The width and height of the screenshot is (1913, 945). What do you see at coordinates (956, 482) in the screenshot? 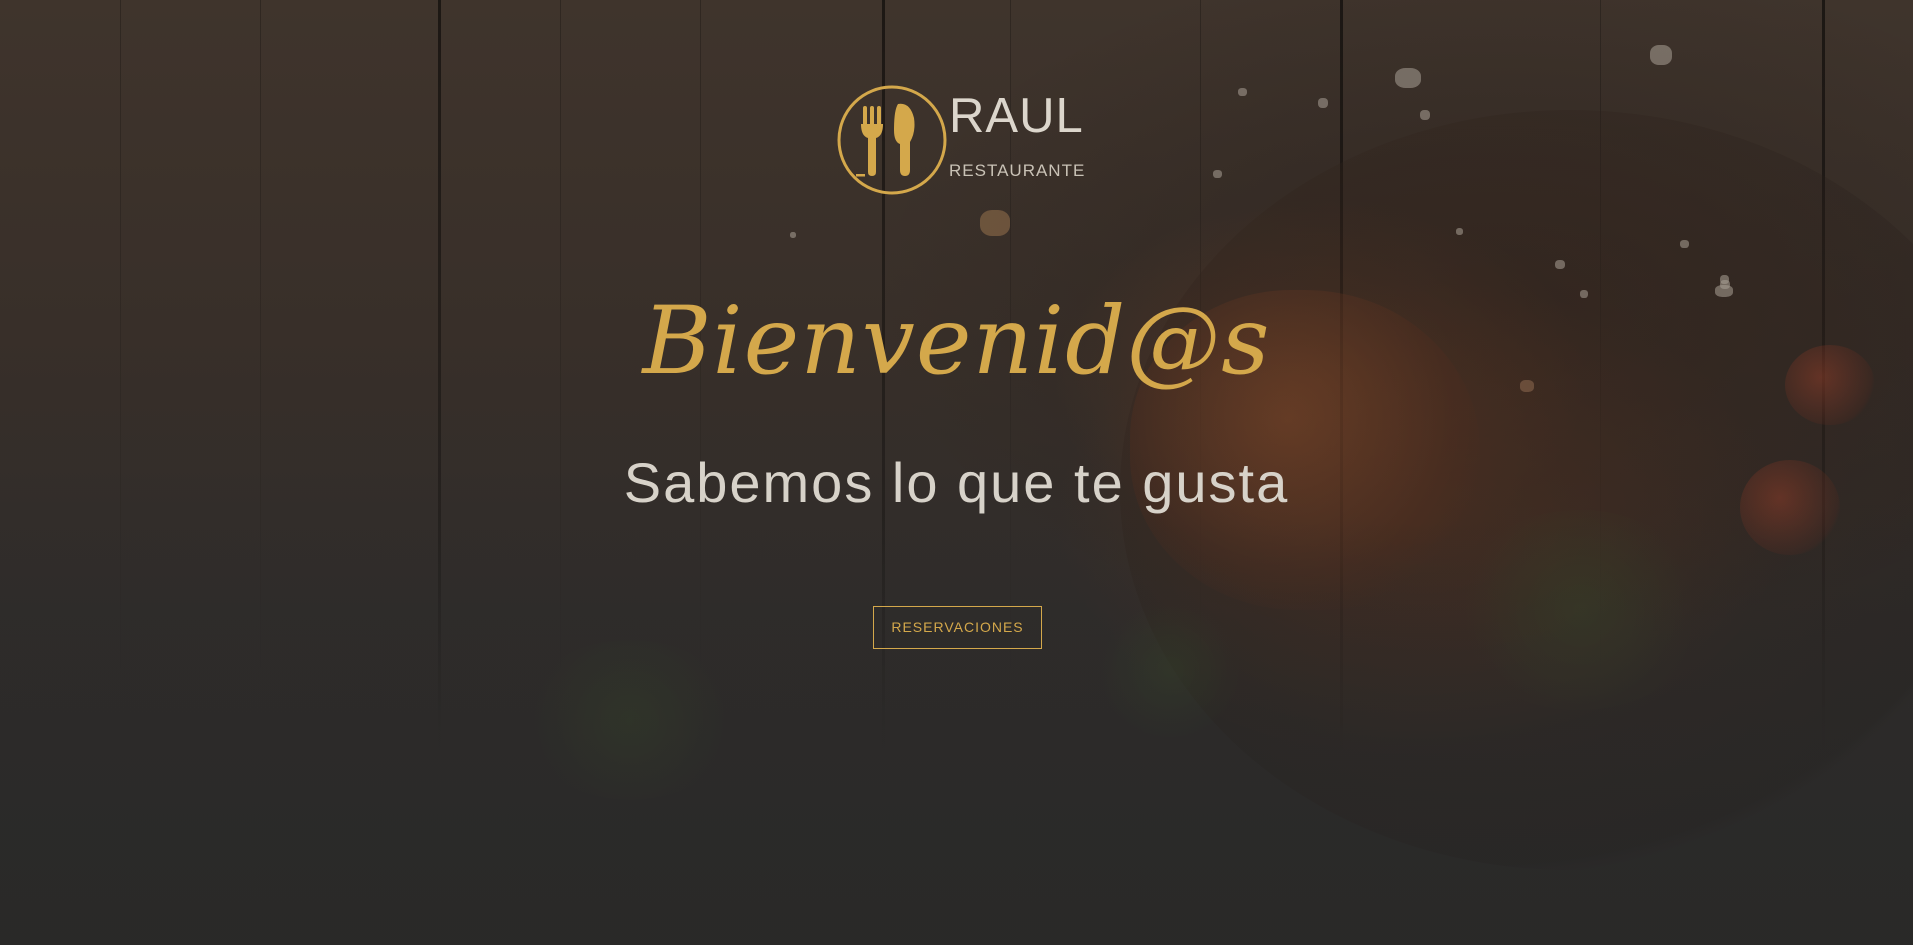
I see `hero-tagline: Sabemos lo que te gusta` at bounding box center [956, 482].